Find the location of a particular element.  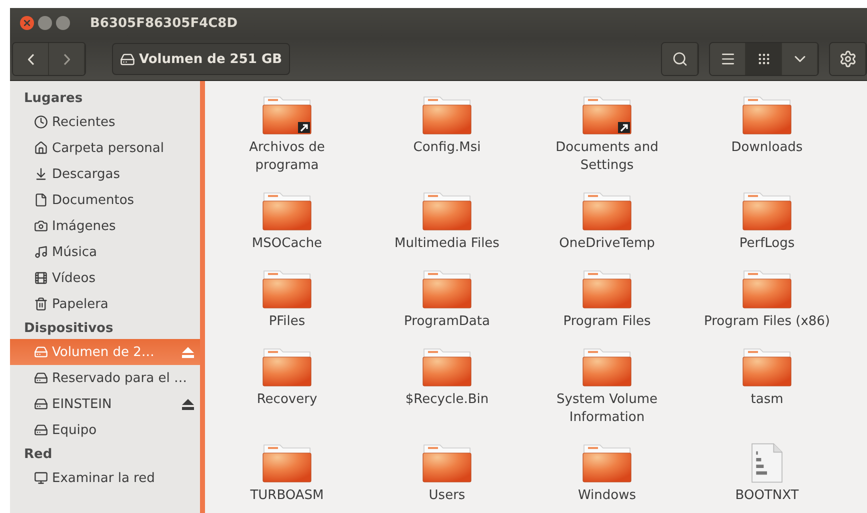

film-icon is located at coordinates (41, 278).